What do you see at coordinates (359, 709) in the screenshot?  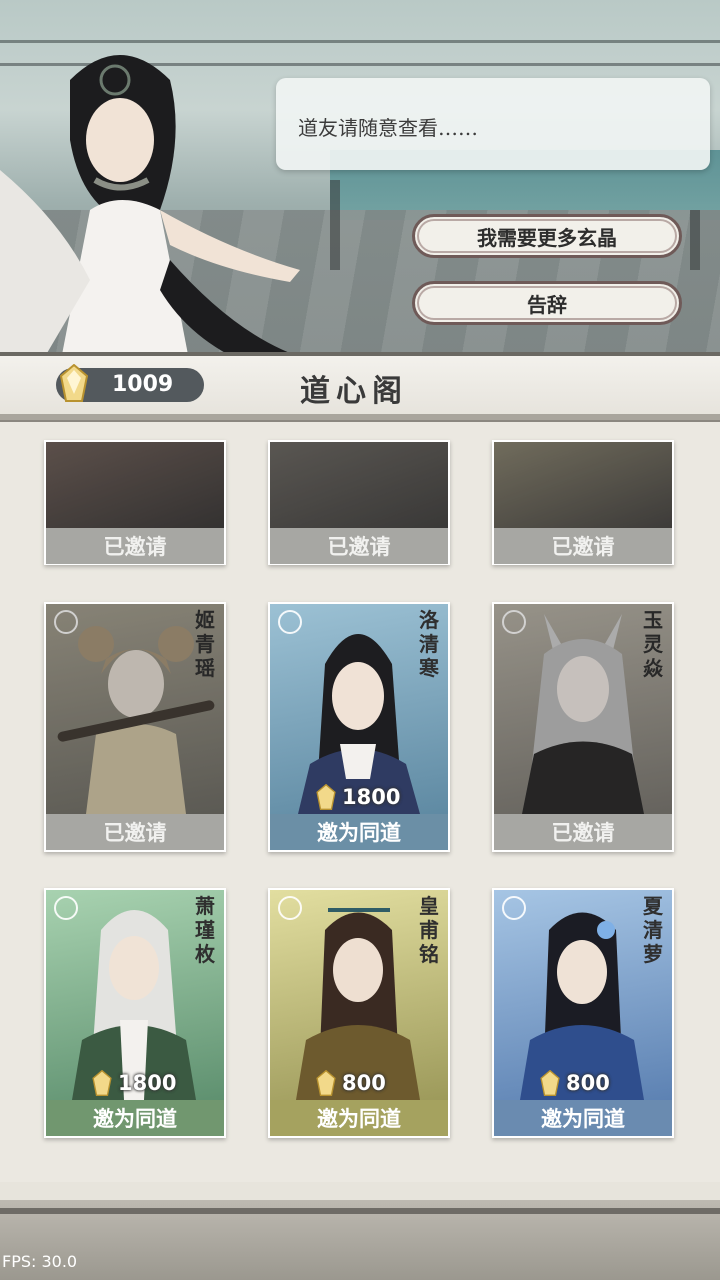 I see `character-art: 洛清寒 1800` at bounding box center [359, 709].